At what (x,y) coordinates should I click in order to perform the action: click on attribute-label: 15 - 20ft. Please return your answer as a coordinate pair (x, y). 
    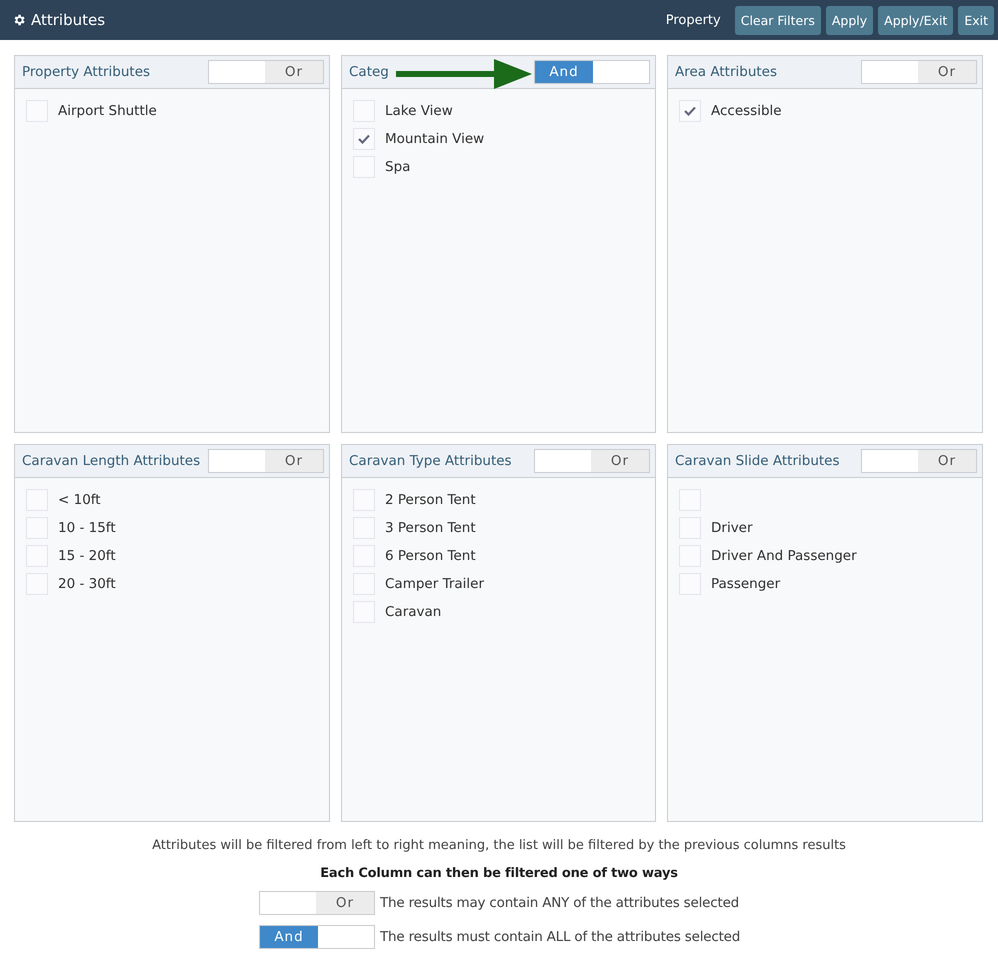
    Looking at the image, I should click on (87, 556).